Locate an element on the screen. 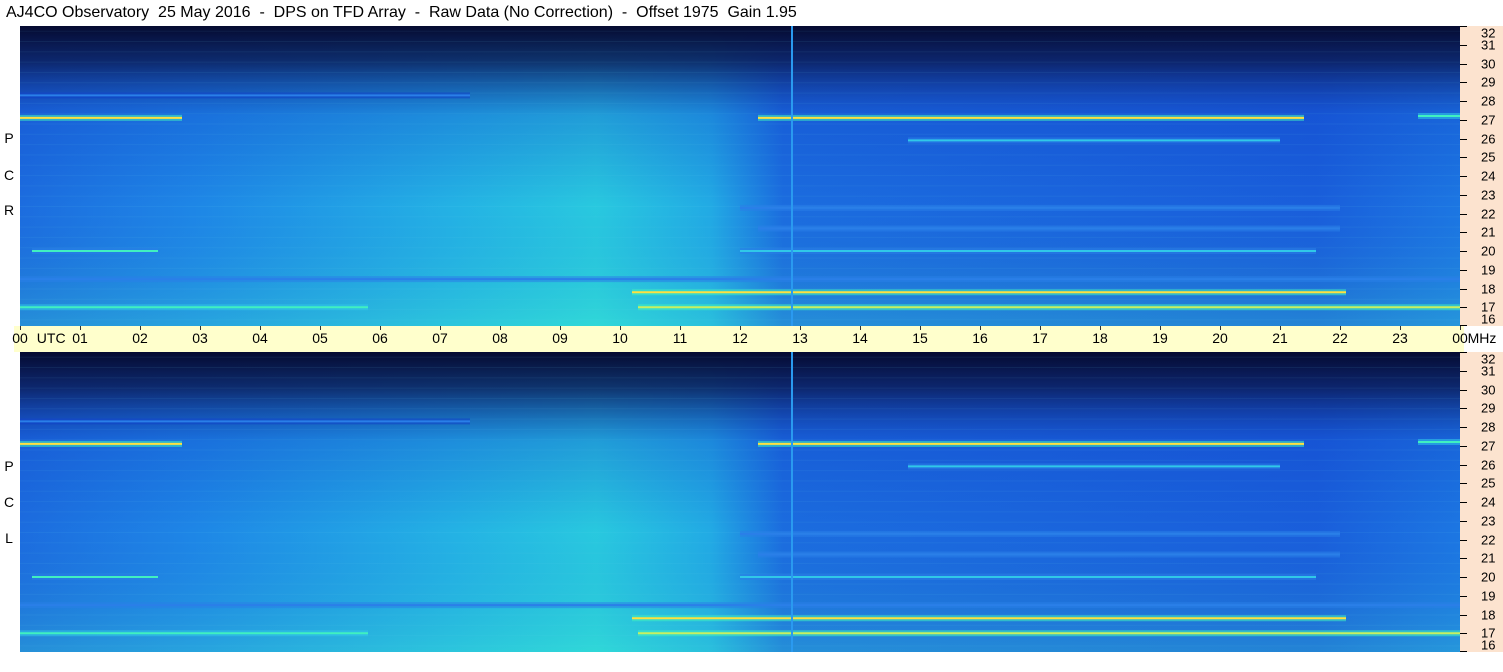  time-unit-label: UTC is located at coordinates (51, 338).